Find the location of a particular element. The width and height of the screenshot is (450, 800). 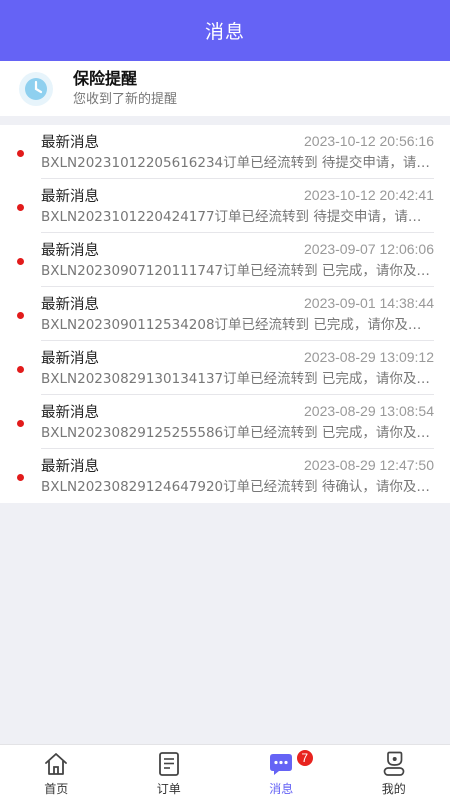

tab-messages: 7 消息 is located at coordinates (281, 772).